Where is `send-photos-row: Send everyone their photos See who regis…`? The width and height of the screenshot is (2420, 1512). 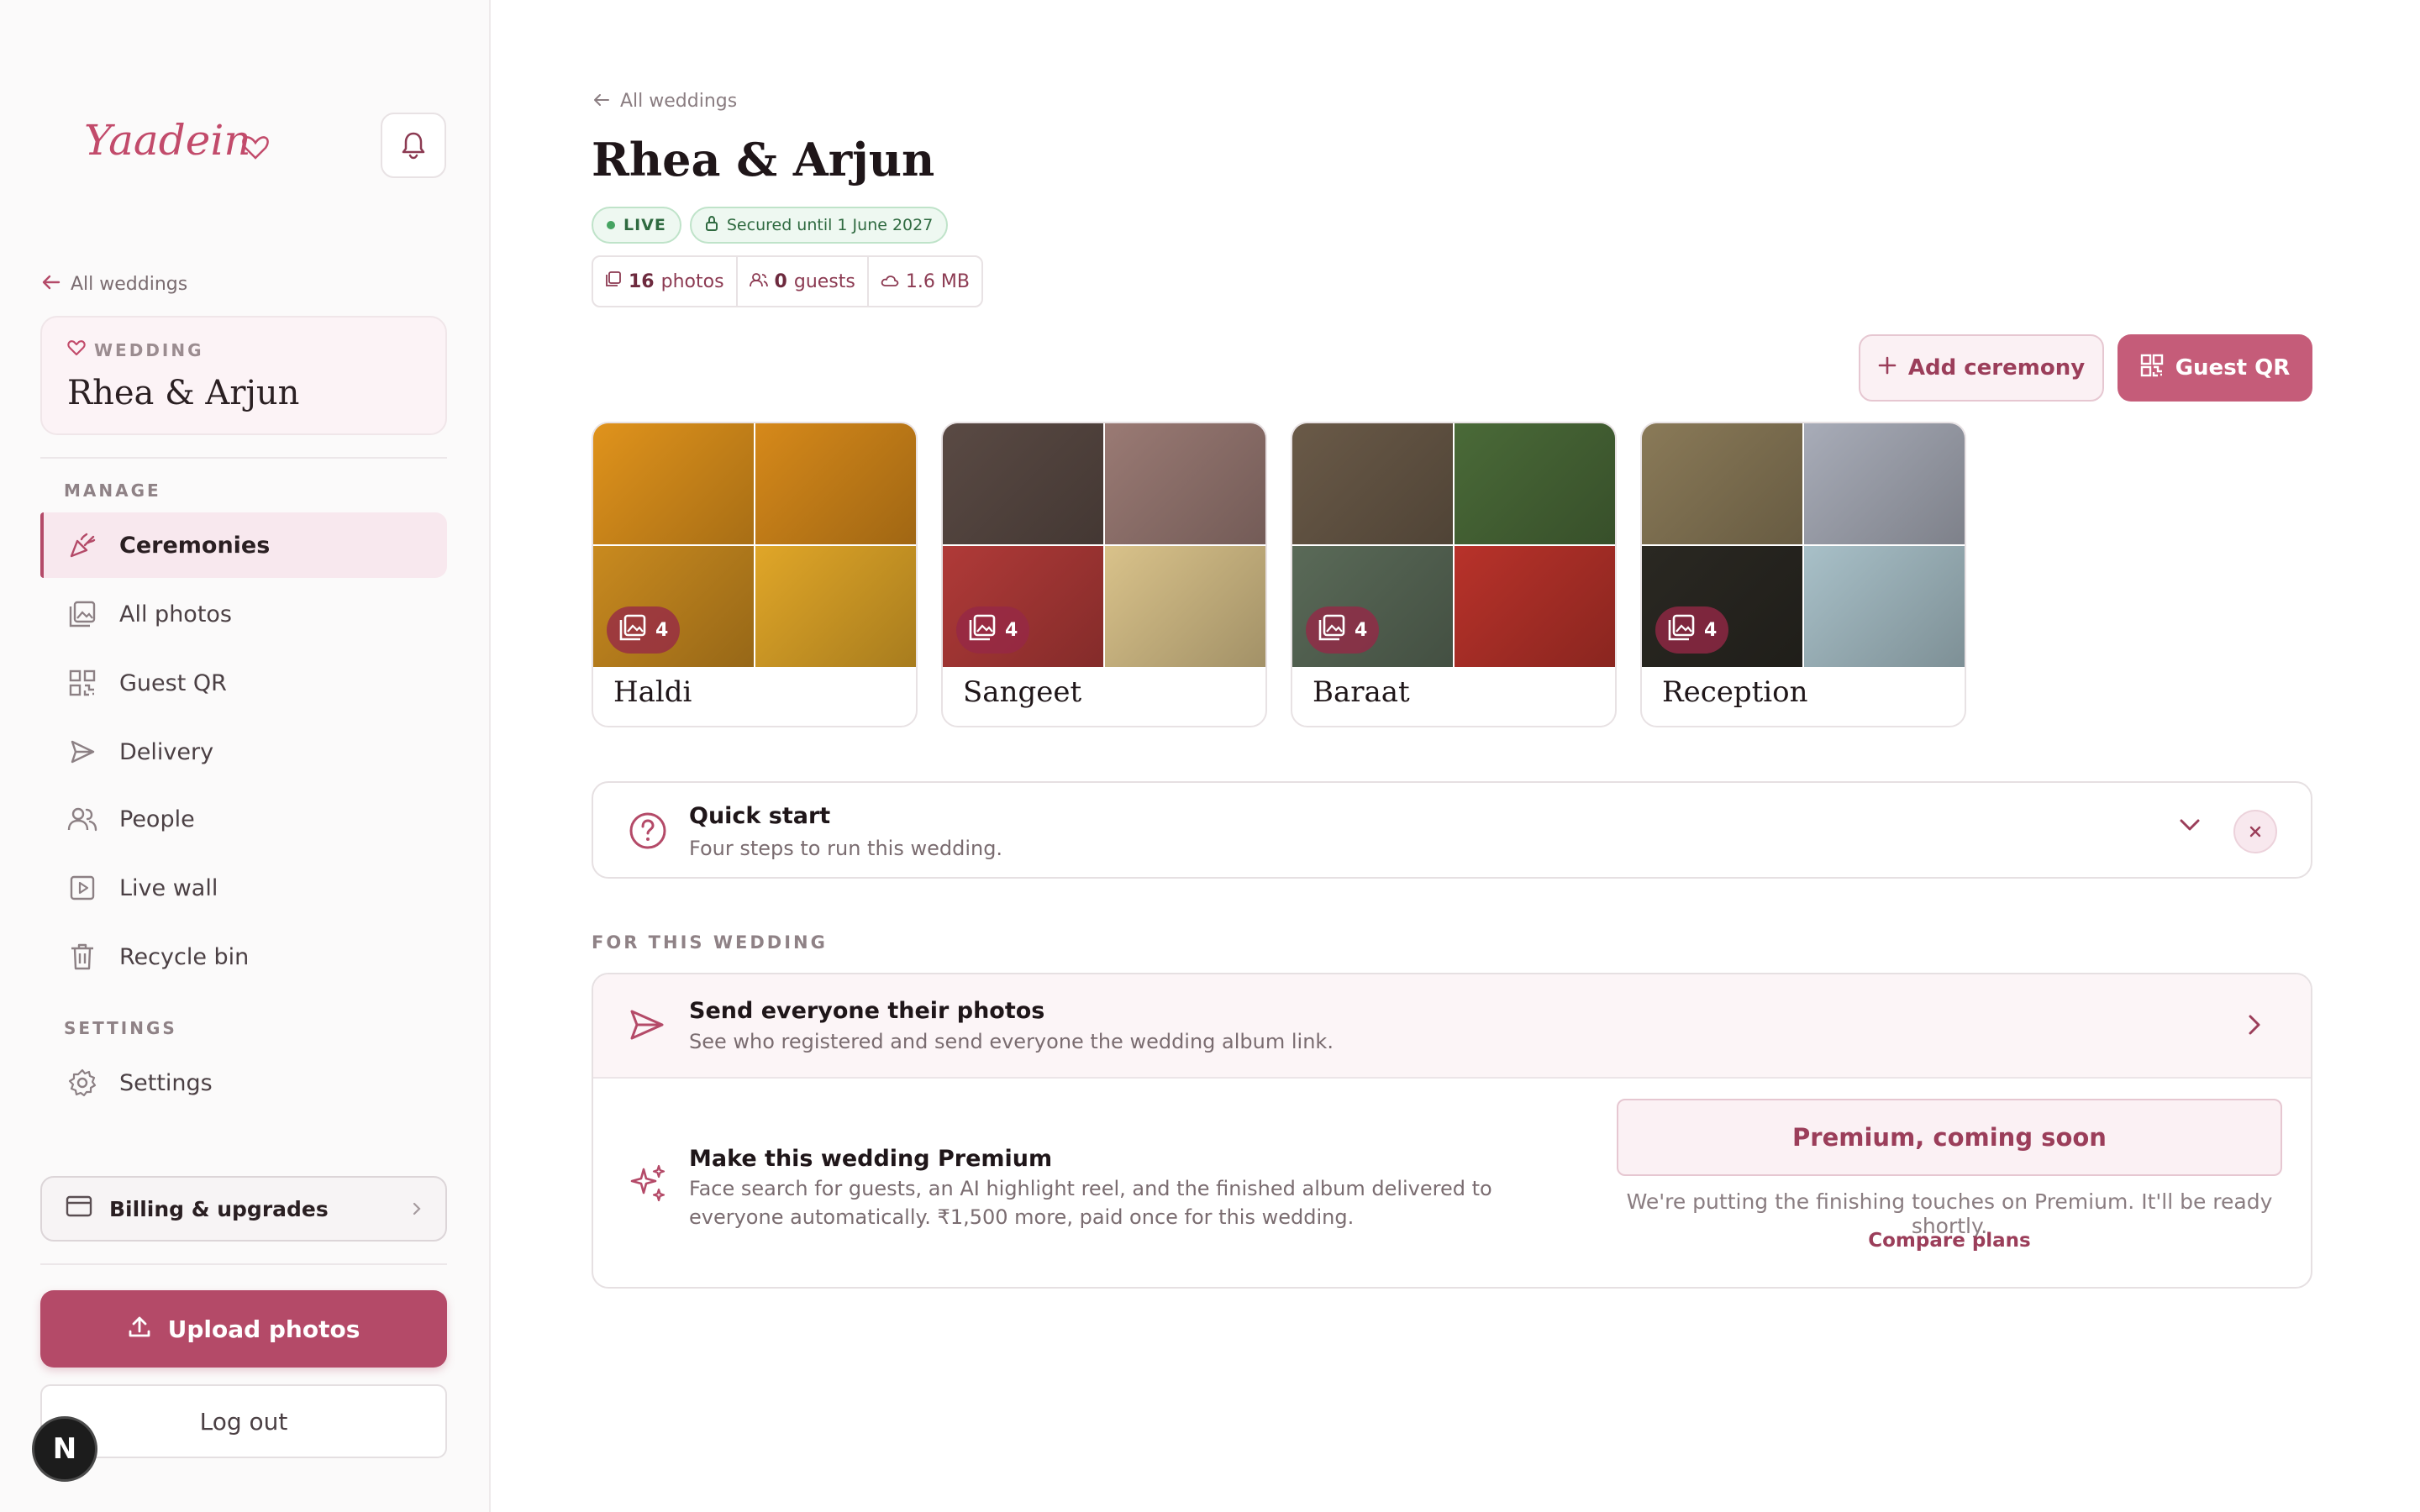
send-photos-row: Send everyone their photos See who regis… is located at coordinates (1452, 1026).